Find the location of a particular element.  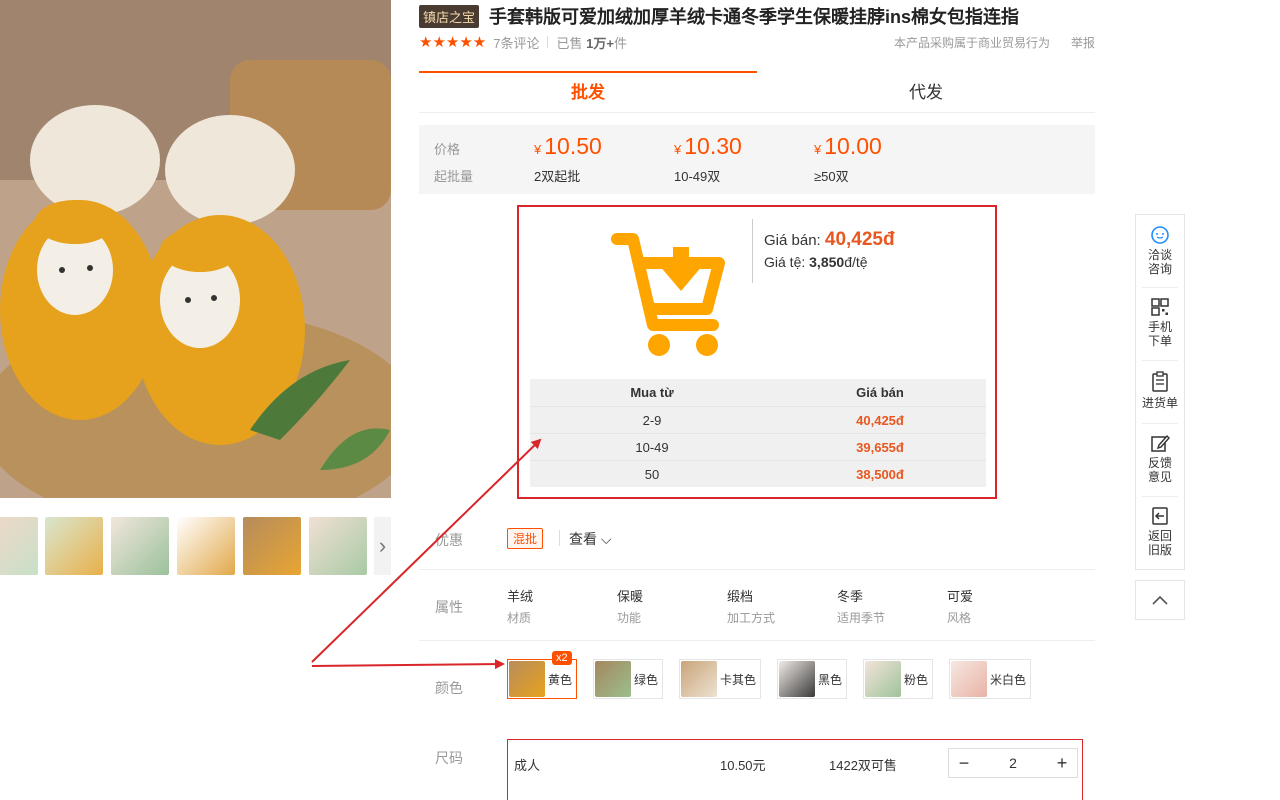

clipboard-icon is located at coordinates (1160, 381).